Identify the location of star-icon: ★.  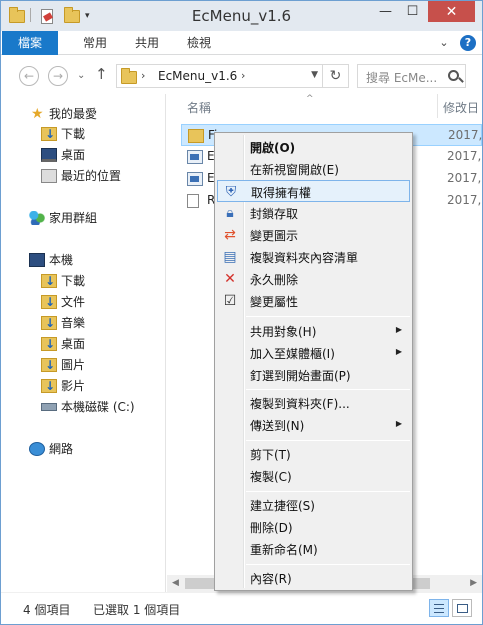
(37, 114).